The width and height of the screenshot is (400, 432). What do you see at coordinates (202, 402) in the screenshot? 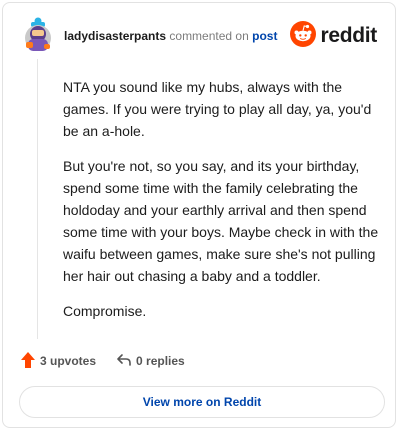
I see `view-more-button: View more on Reddit` at bounding box center [202, 402].